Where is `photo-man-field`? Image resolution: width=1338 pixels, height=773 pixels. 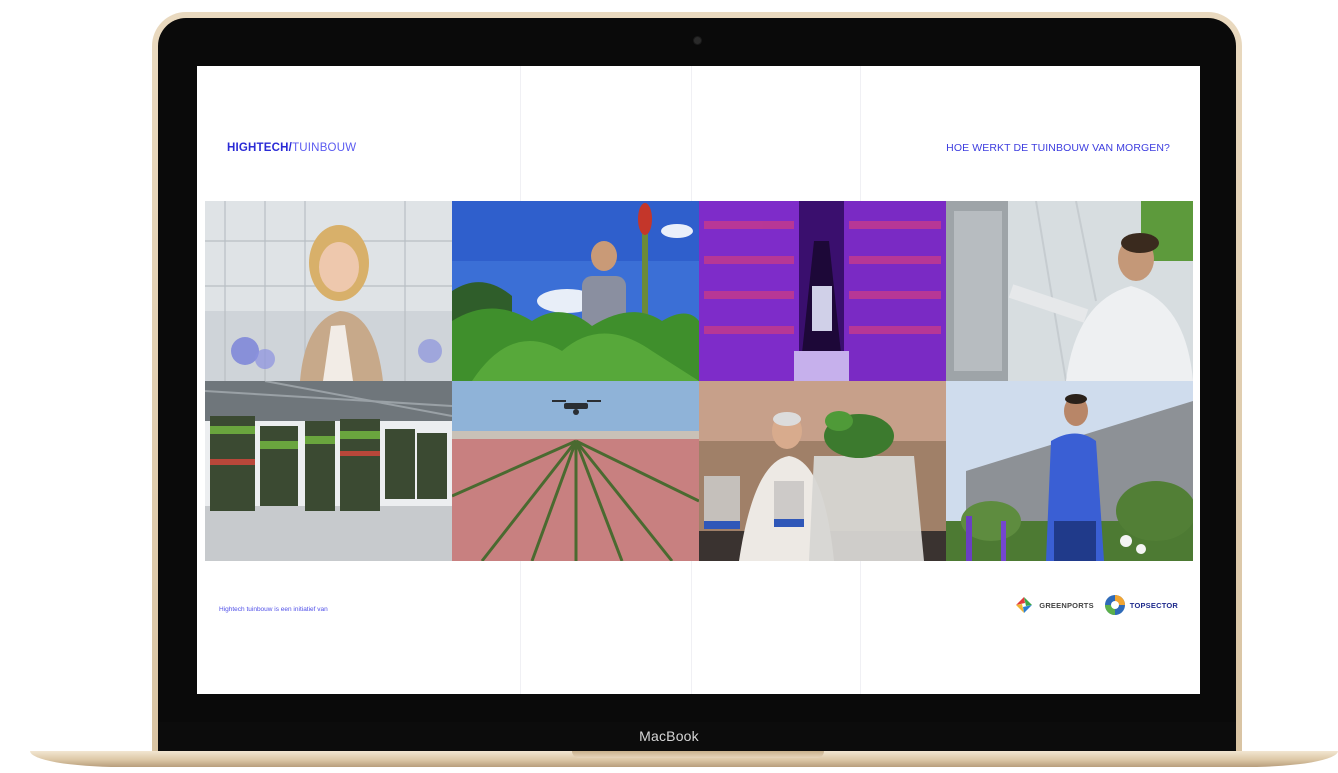 photo-man-field is located at coordinates (575, 291).